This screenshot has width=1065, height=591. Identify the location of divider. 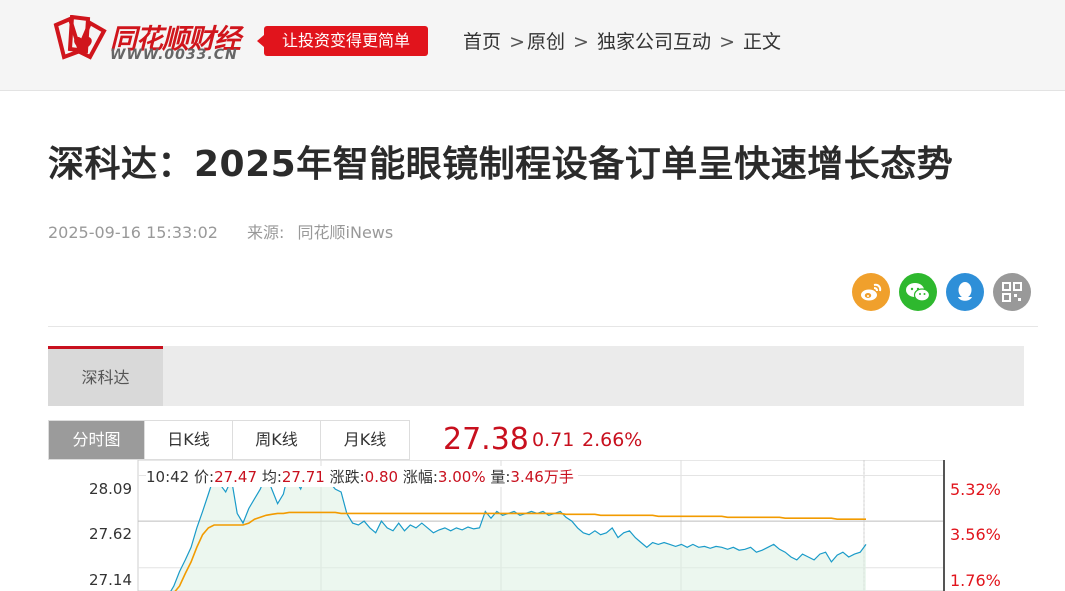
(543, 326).